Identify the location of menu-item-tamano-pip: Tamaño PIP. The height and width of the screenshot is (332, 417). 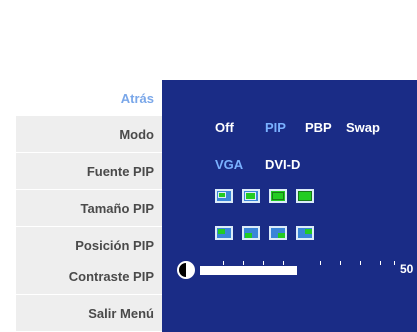
(89, 208).